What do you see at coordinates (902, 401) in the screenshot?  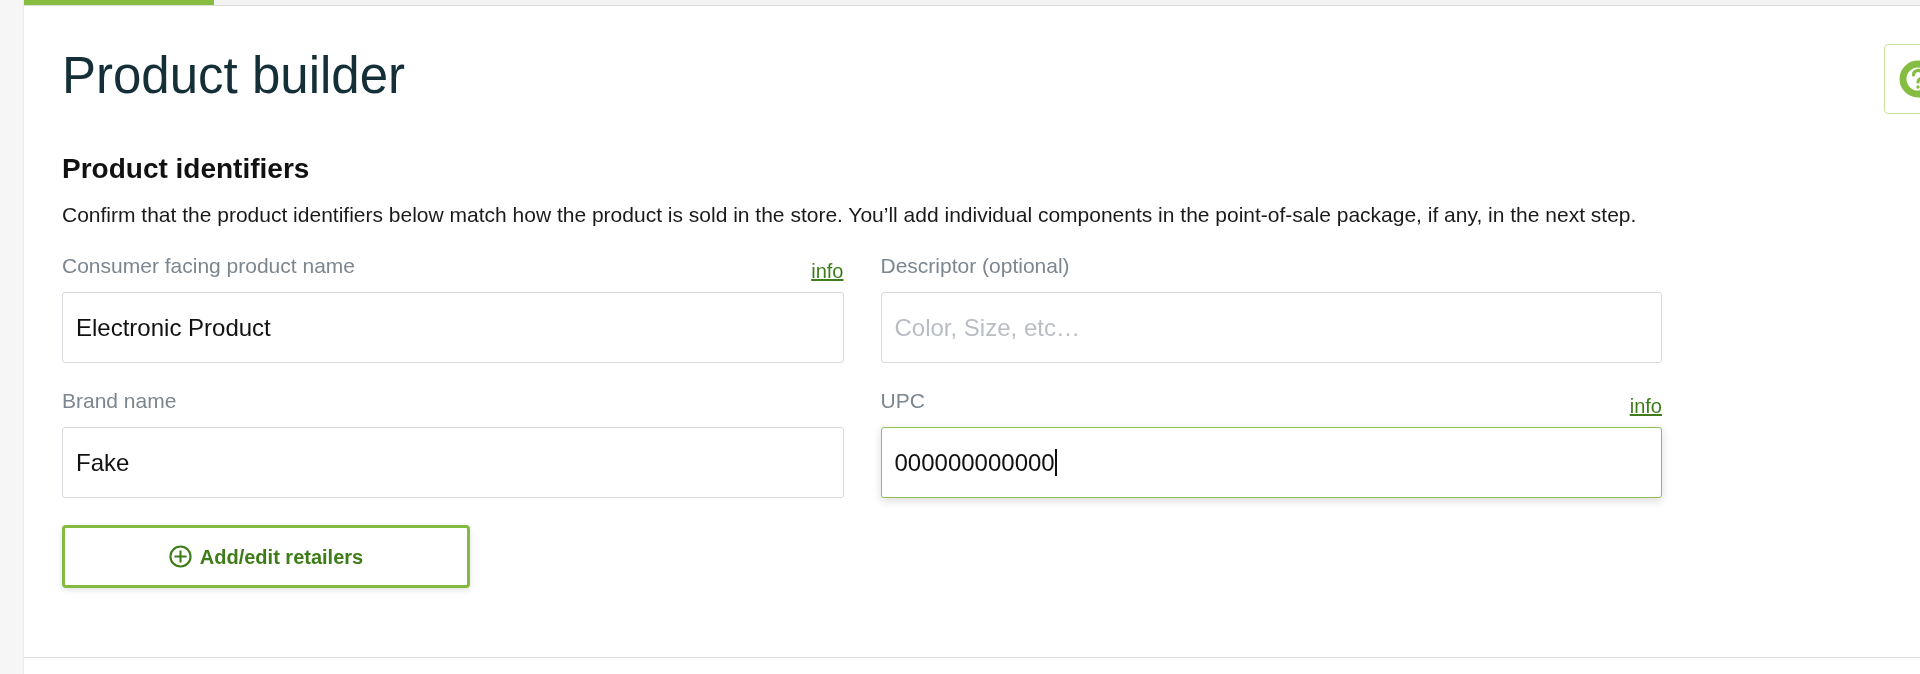 I see `field-label: UPC` at bounding box center [902, 401].